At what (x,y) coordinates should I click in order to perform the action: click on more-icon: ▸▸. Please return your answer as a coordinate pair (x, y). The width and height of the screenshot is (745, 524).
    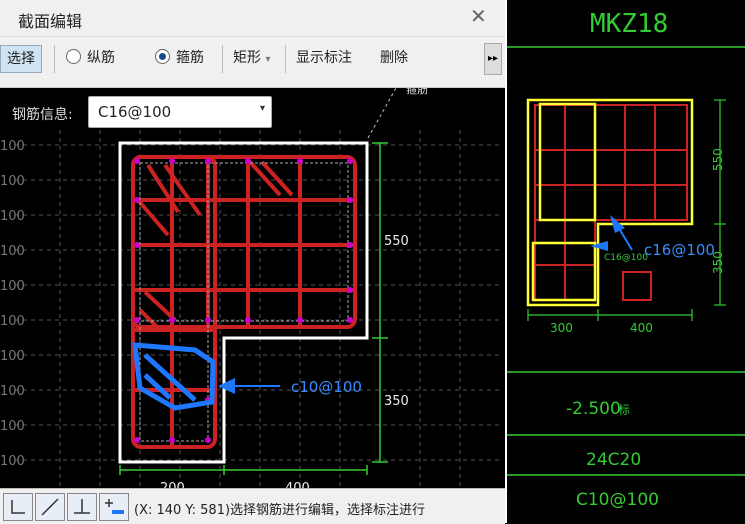
    Looking at the image, I should click on (493, 59).